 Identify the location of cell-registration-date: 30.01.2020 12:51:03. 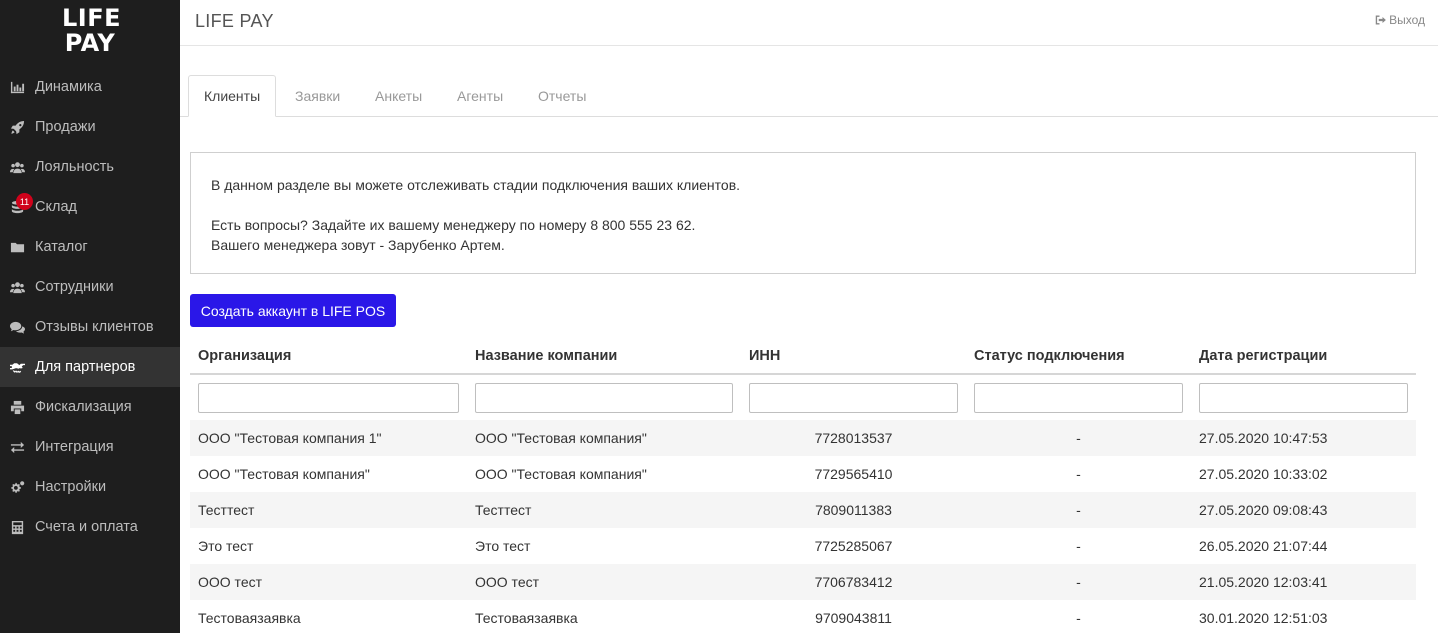
(1263, 618).